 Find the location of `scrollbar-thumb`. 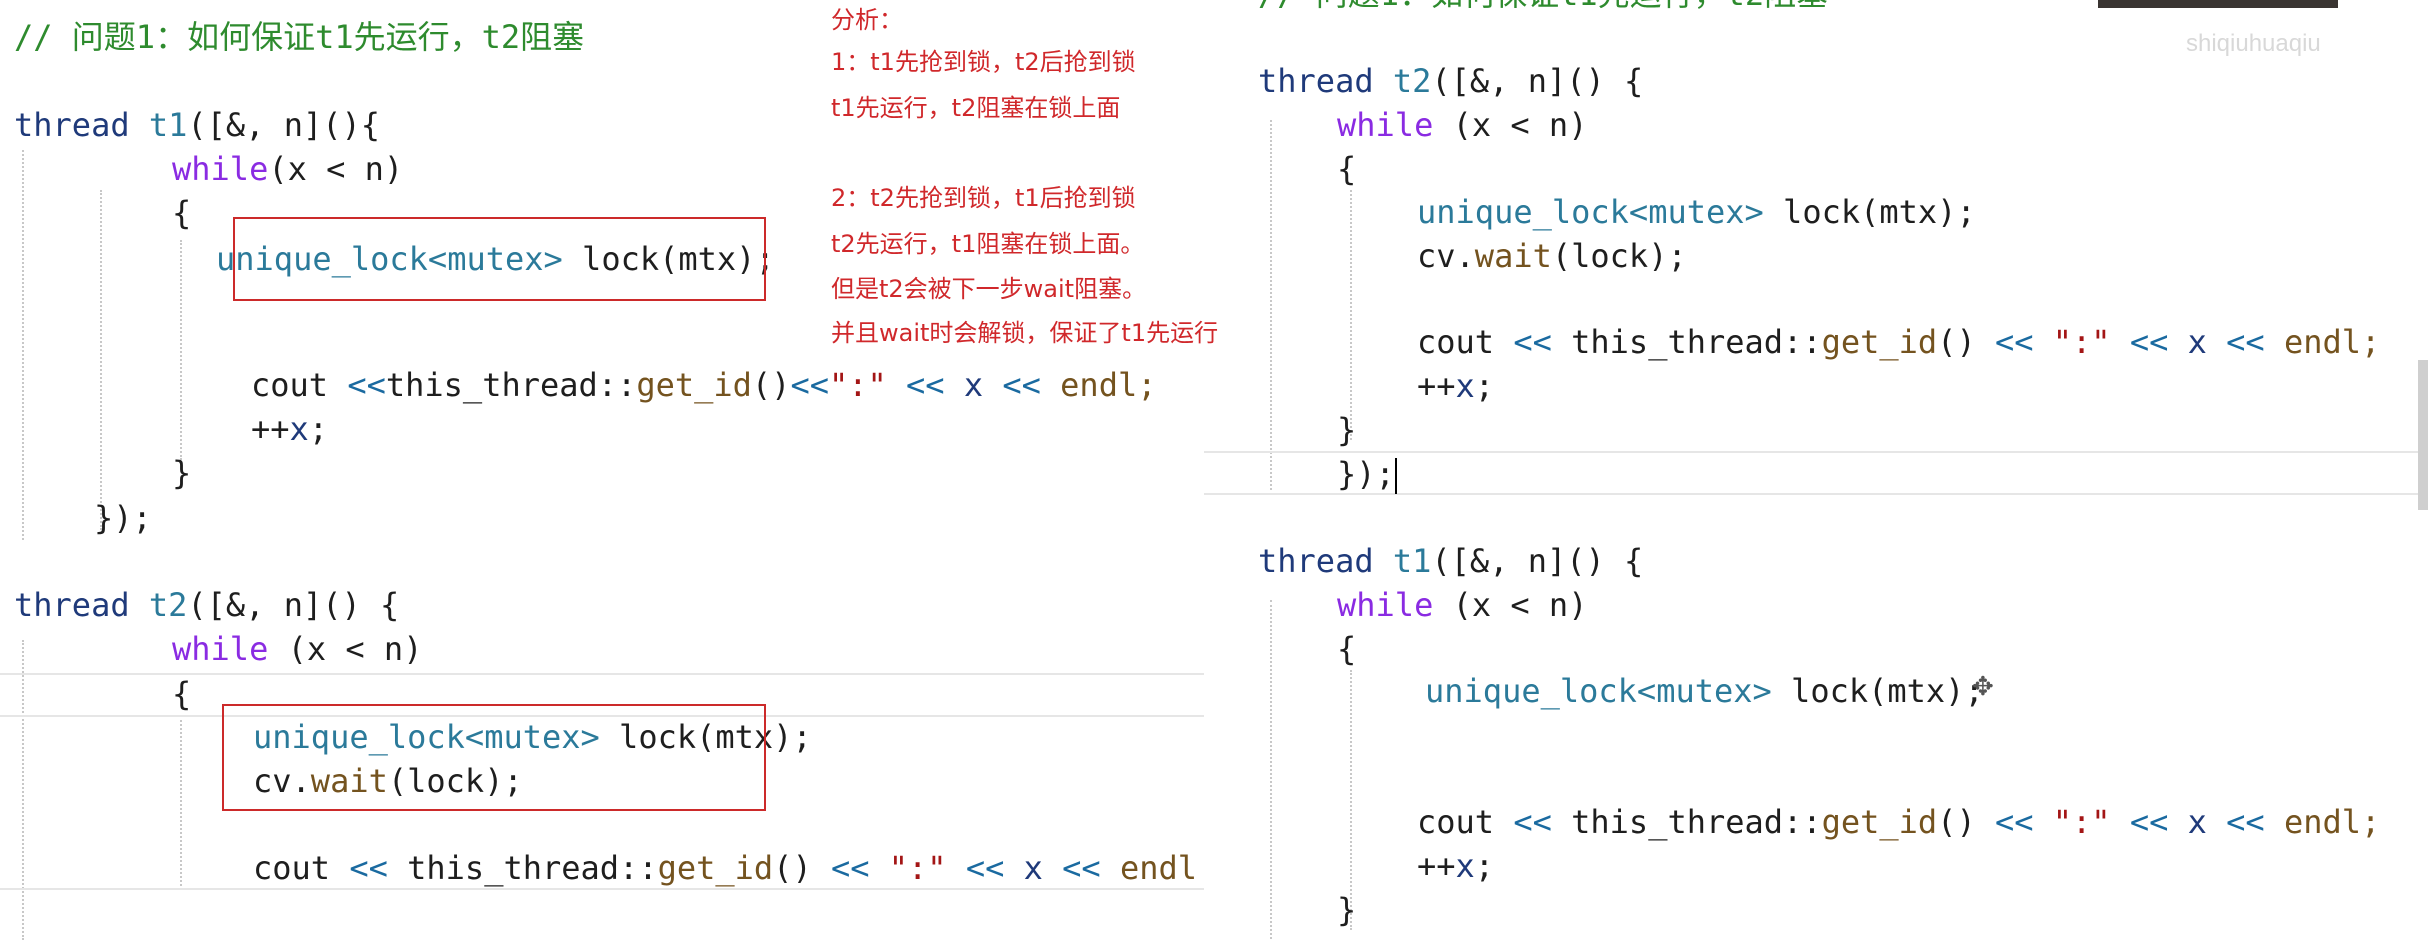

scrollbar-thumb is located at coordinates (2423, 435).